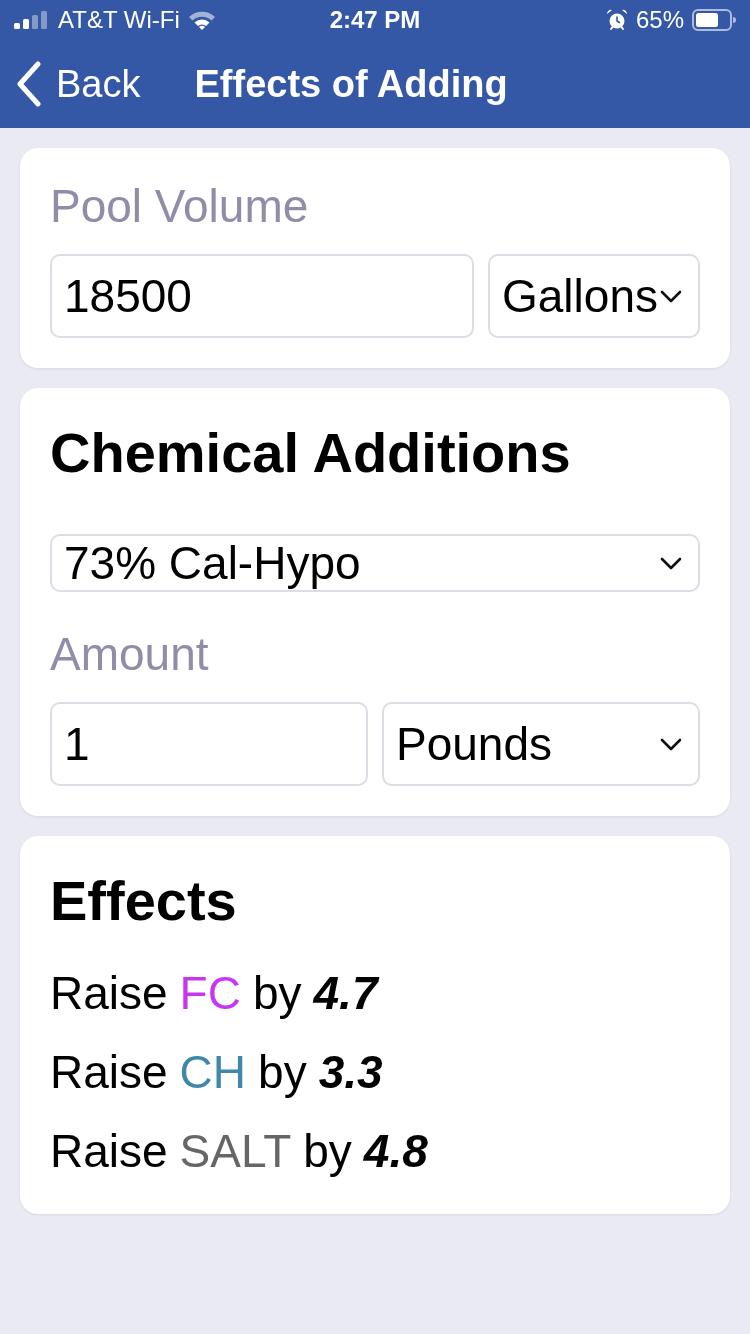 Image resolution: width=750 pixels, height=1334 pixels. I want to click on parameter-name: SALT, so click(235, 1151).